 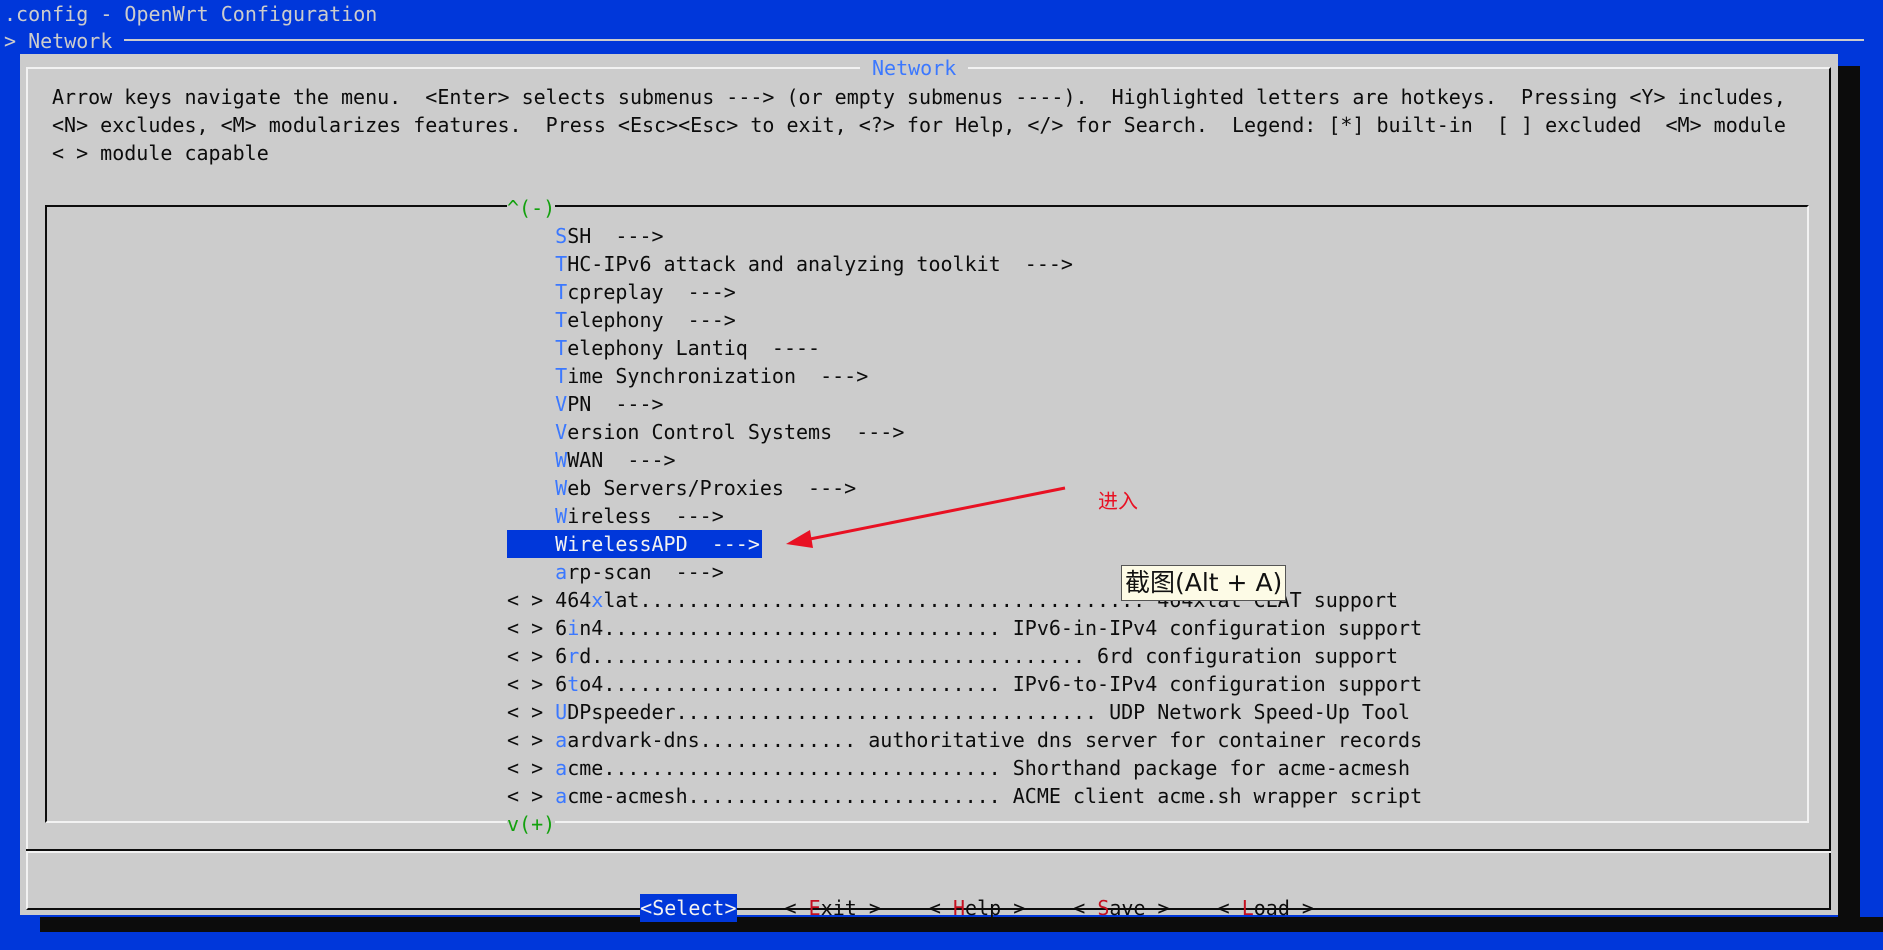 What do you see at coordinates (658, 908) in the screenshot?
I see `select-button-hotkey: S` at bounding box center [658, 908].